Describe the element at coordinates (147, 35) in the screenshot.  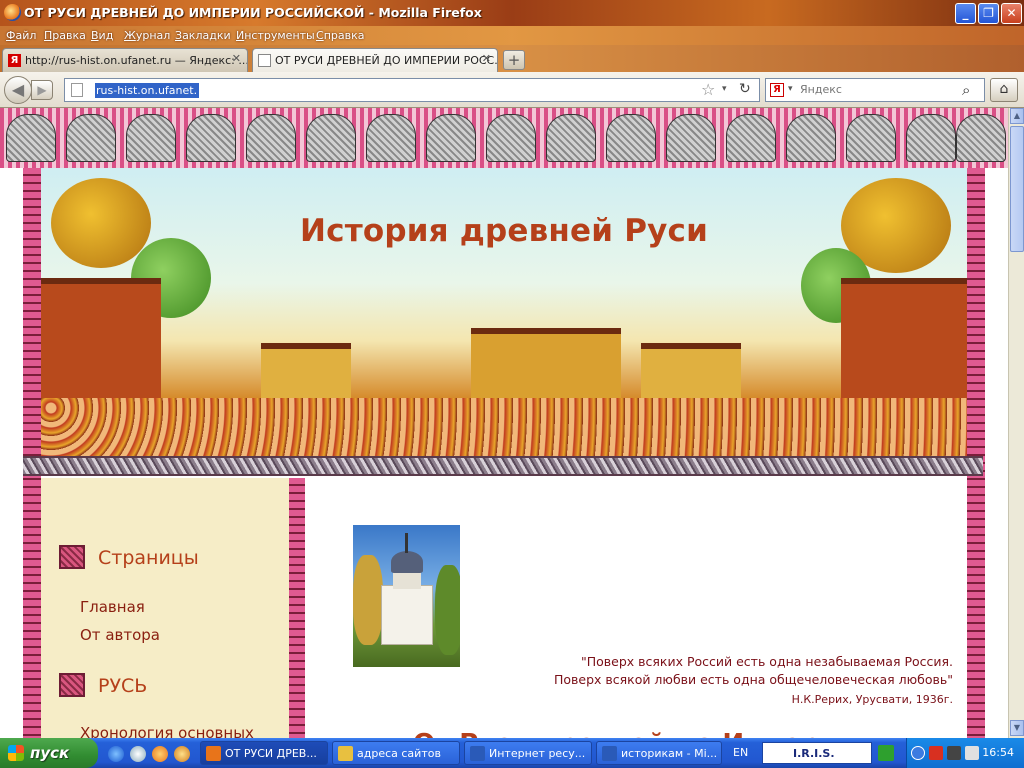
I see `menu-history: Журнал` at that location.